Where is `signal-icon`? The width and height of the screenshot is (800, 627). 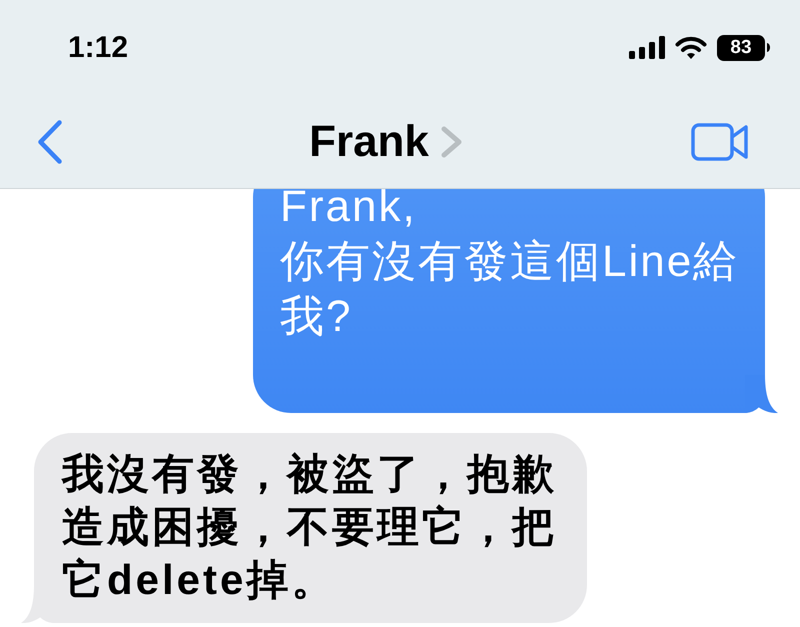 signal-icon is located at coordinates (647, 47).